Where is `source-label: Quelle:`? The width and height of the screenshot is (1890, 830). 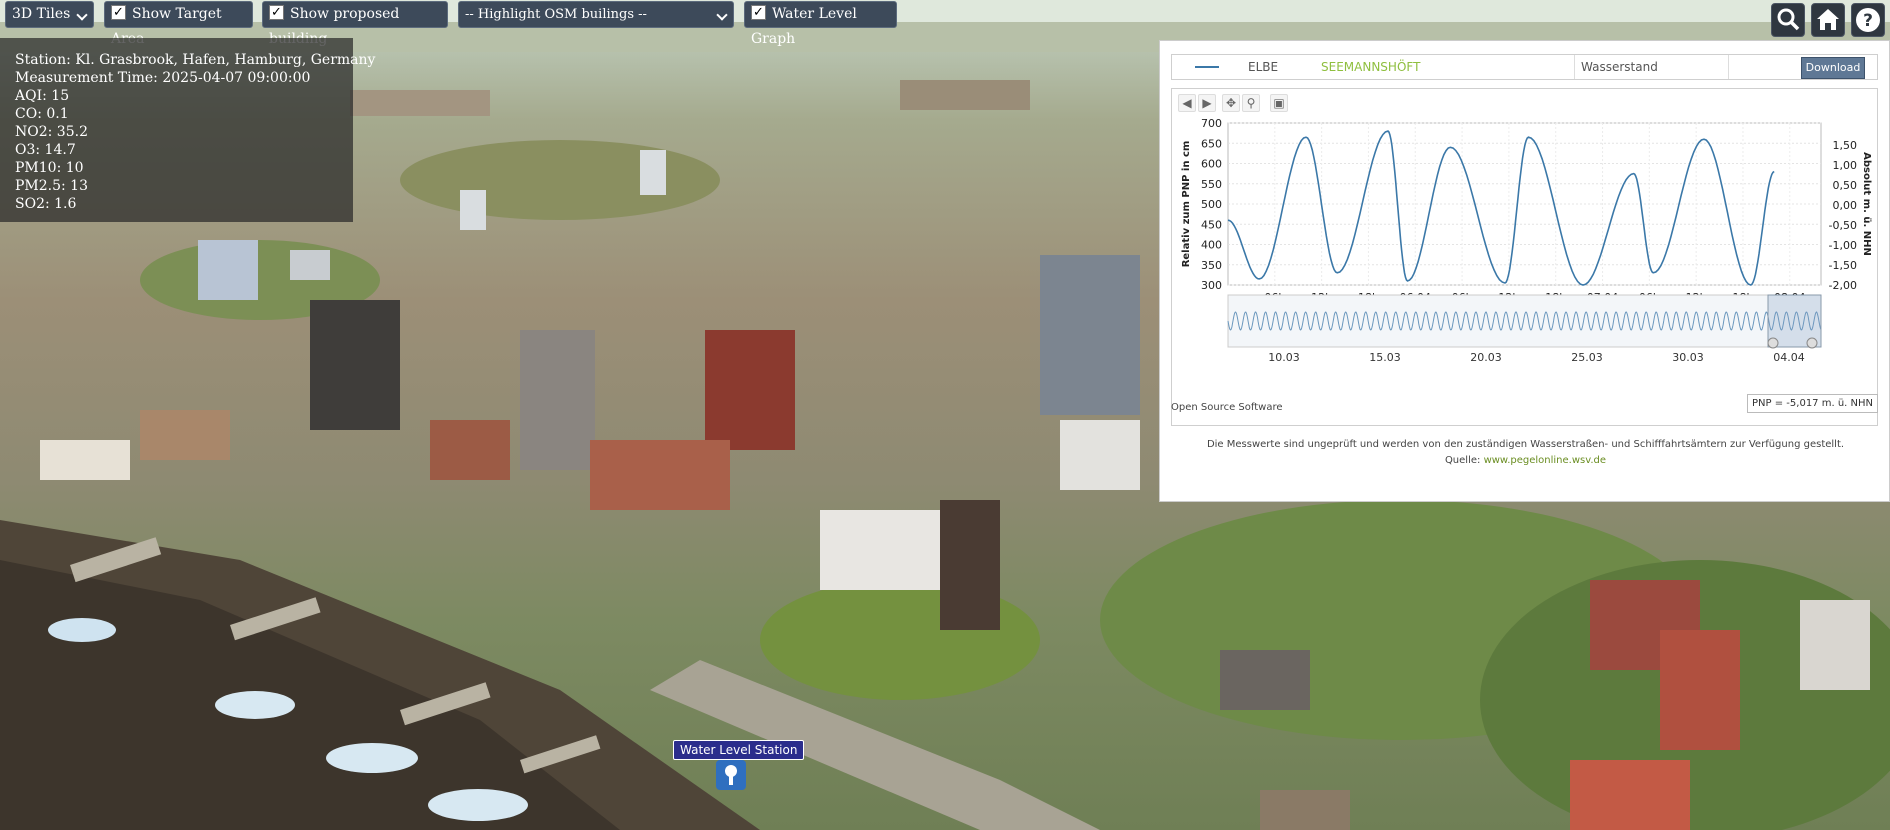 source-label: Quelle: is located at coordinates (1462, 460).